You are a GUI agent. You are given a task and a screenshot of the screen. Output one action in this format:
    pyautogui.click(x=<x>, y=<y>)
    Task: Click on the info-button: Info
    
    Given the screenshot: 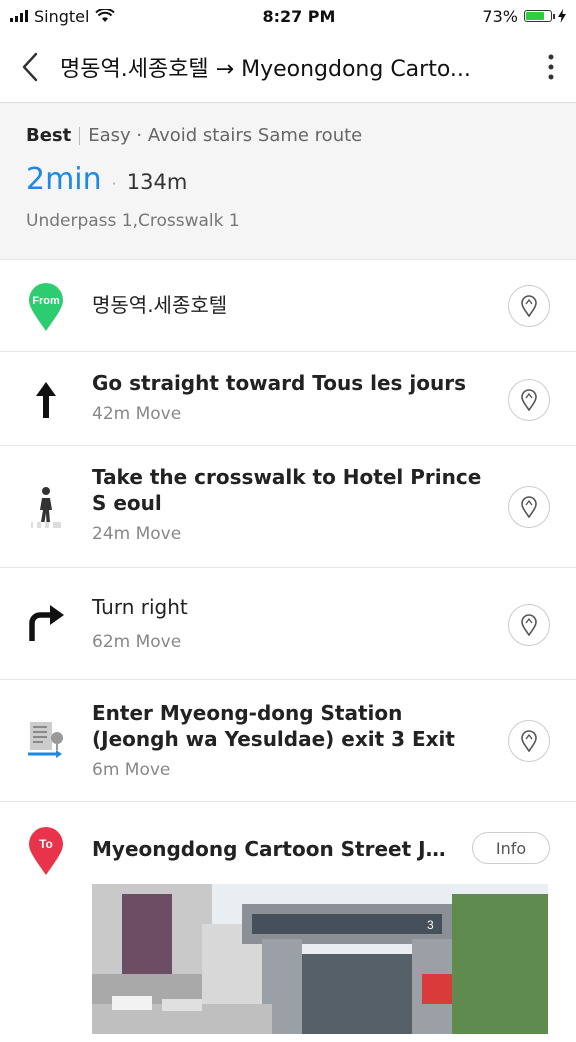 What is the action you would take?
    pyautogui.click(x=511, y=848)
    